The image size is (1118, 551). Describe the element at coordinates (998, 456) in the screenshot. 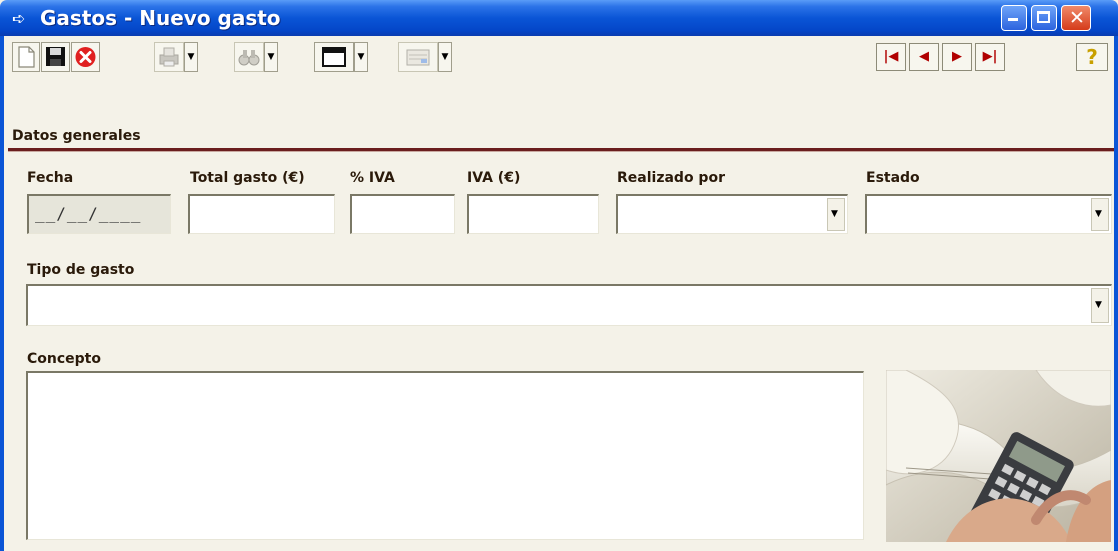

I see `calculator-photo` at that location.